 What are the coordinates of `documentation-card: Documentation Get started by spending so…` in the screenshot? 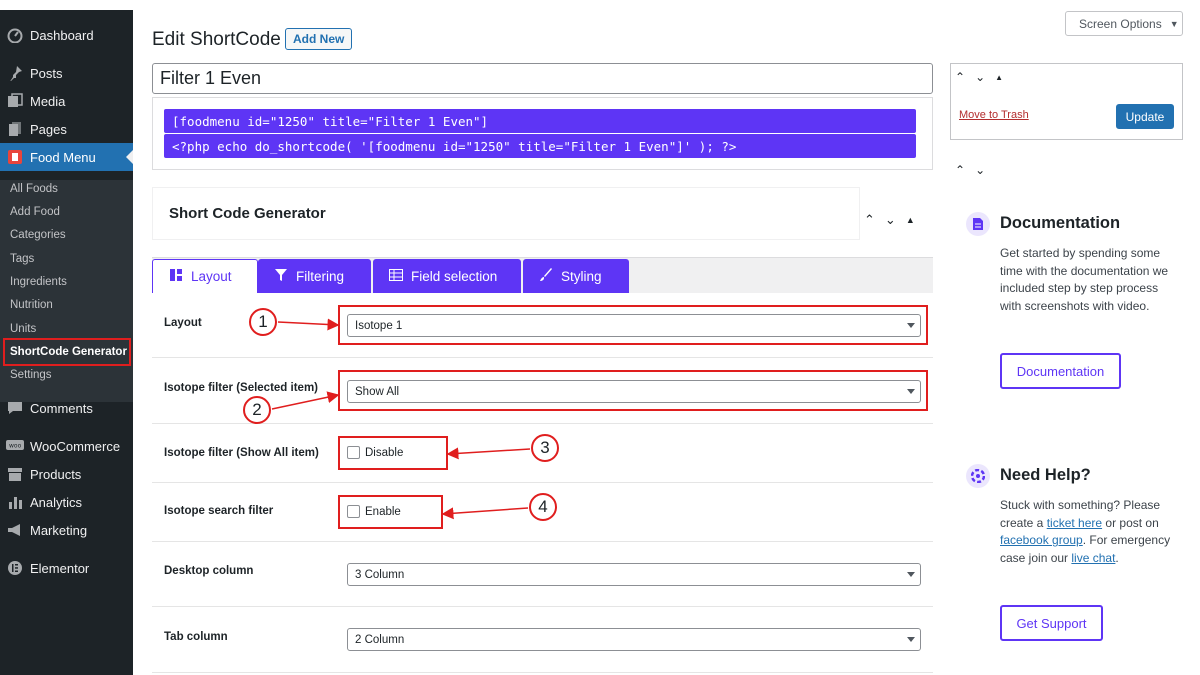 It's located at (1066, 303).